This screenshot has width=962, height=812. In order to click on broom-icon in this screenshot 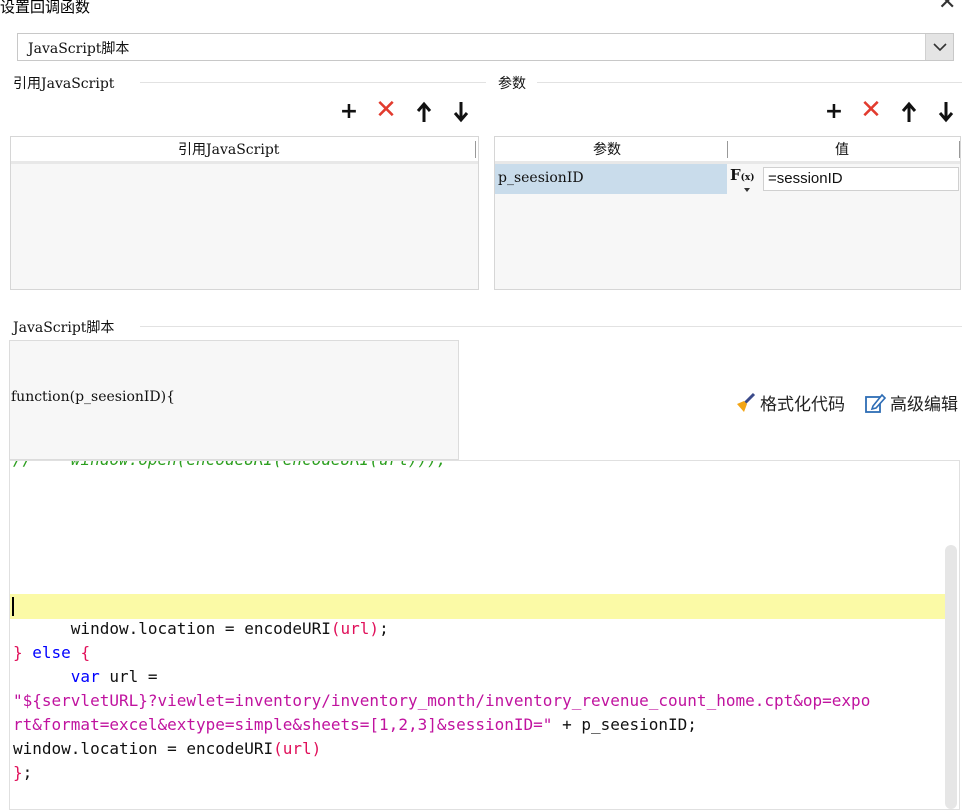, I will do `click(746, 402)`.